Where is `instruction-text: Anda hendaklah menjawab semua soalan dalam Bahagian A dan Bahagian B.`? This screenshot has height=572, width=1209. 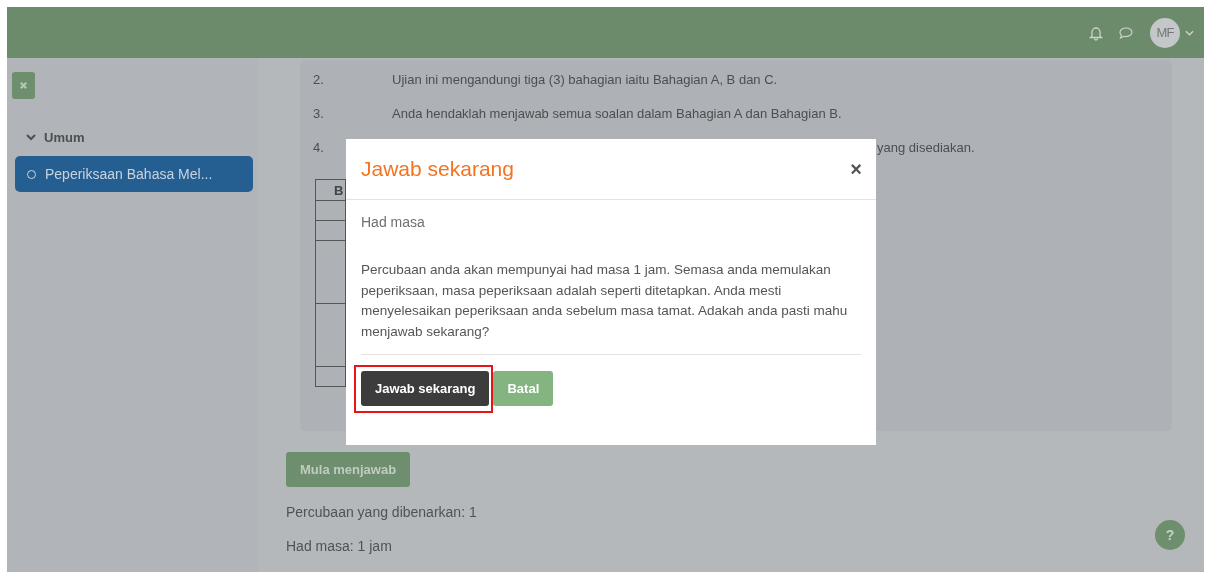 instruction-text: Anda hendaklah menjawab semua soalan dalam Bahagian A dan Bahagian B. is located at coordinates (617, 114).